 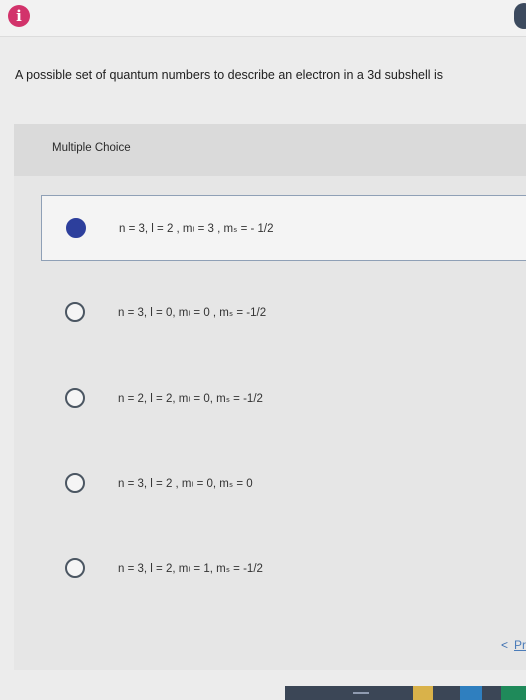 I want to click on multiple-choice-label: Multiple Choice, so click(x=91, y=148).